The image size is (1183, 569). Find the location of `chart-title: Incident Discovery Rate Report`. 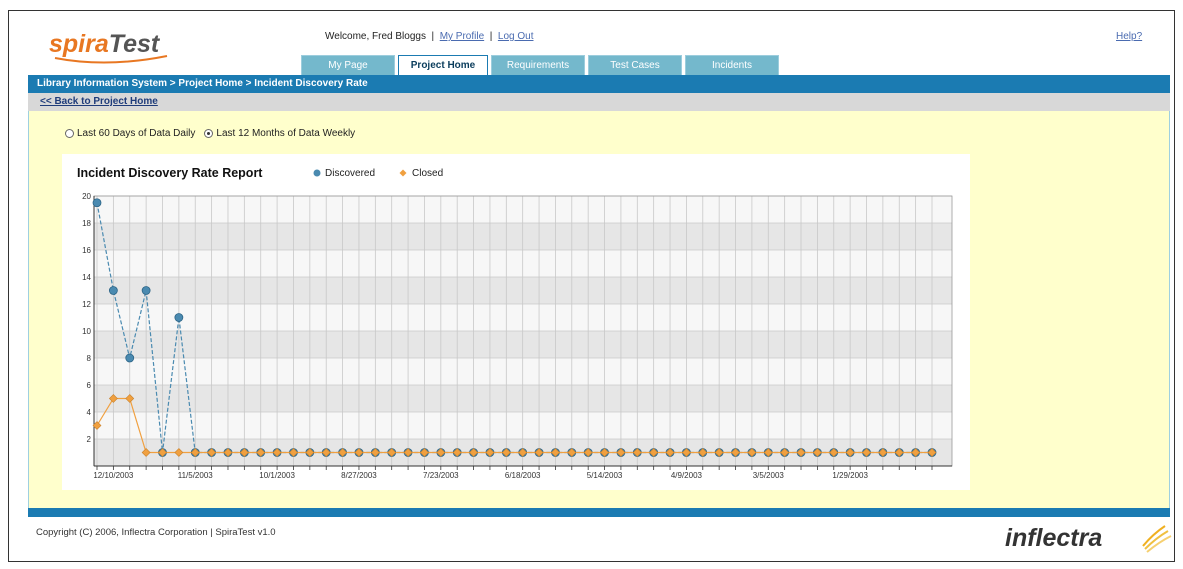

chart-title: Incident Discovery Rate Report is located at coordinates (170, 173).